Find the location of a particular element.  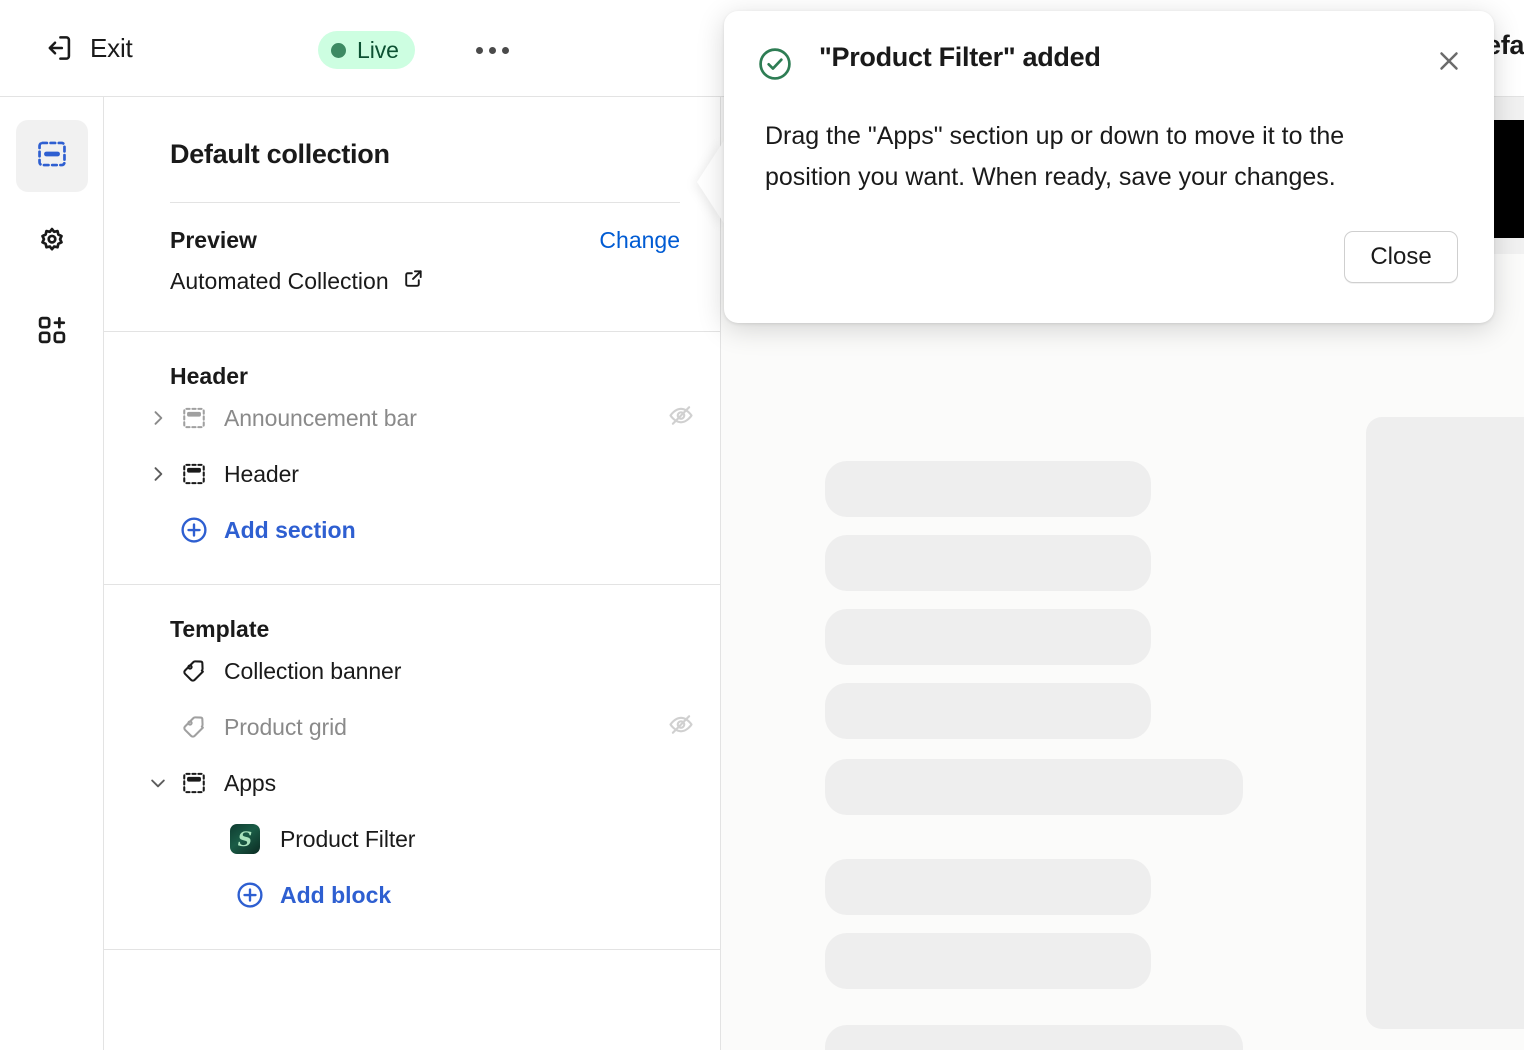

popover-title: "Product Filter" added is located at coordinates (960, 57).